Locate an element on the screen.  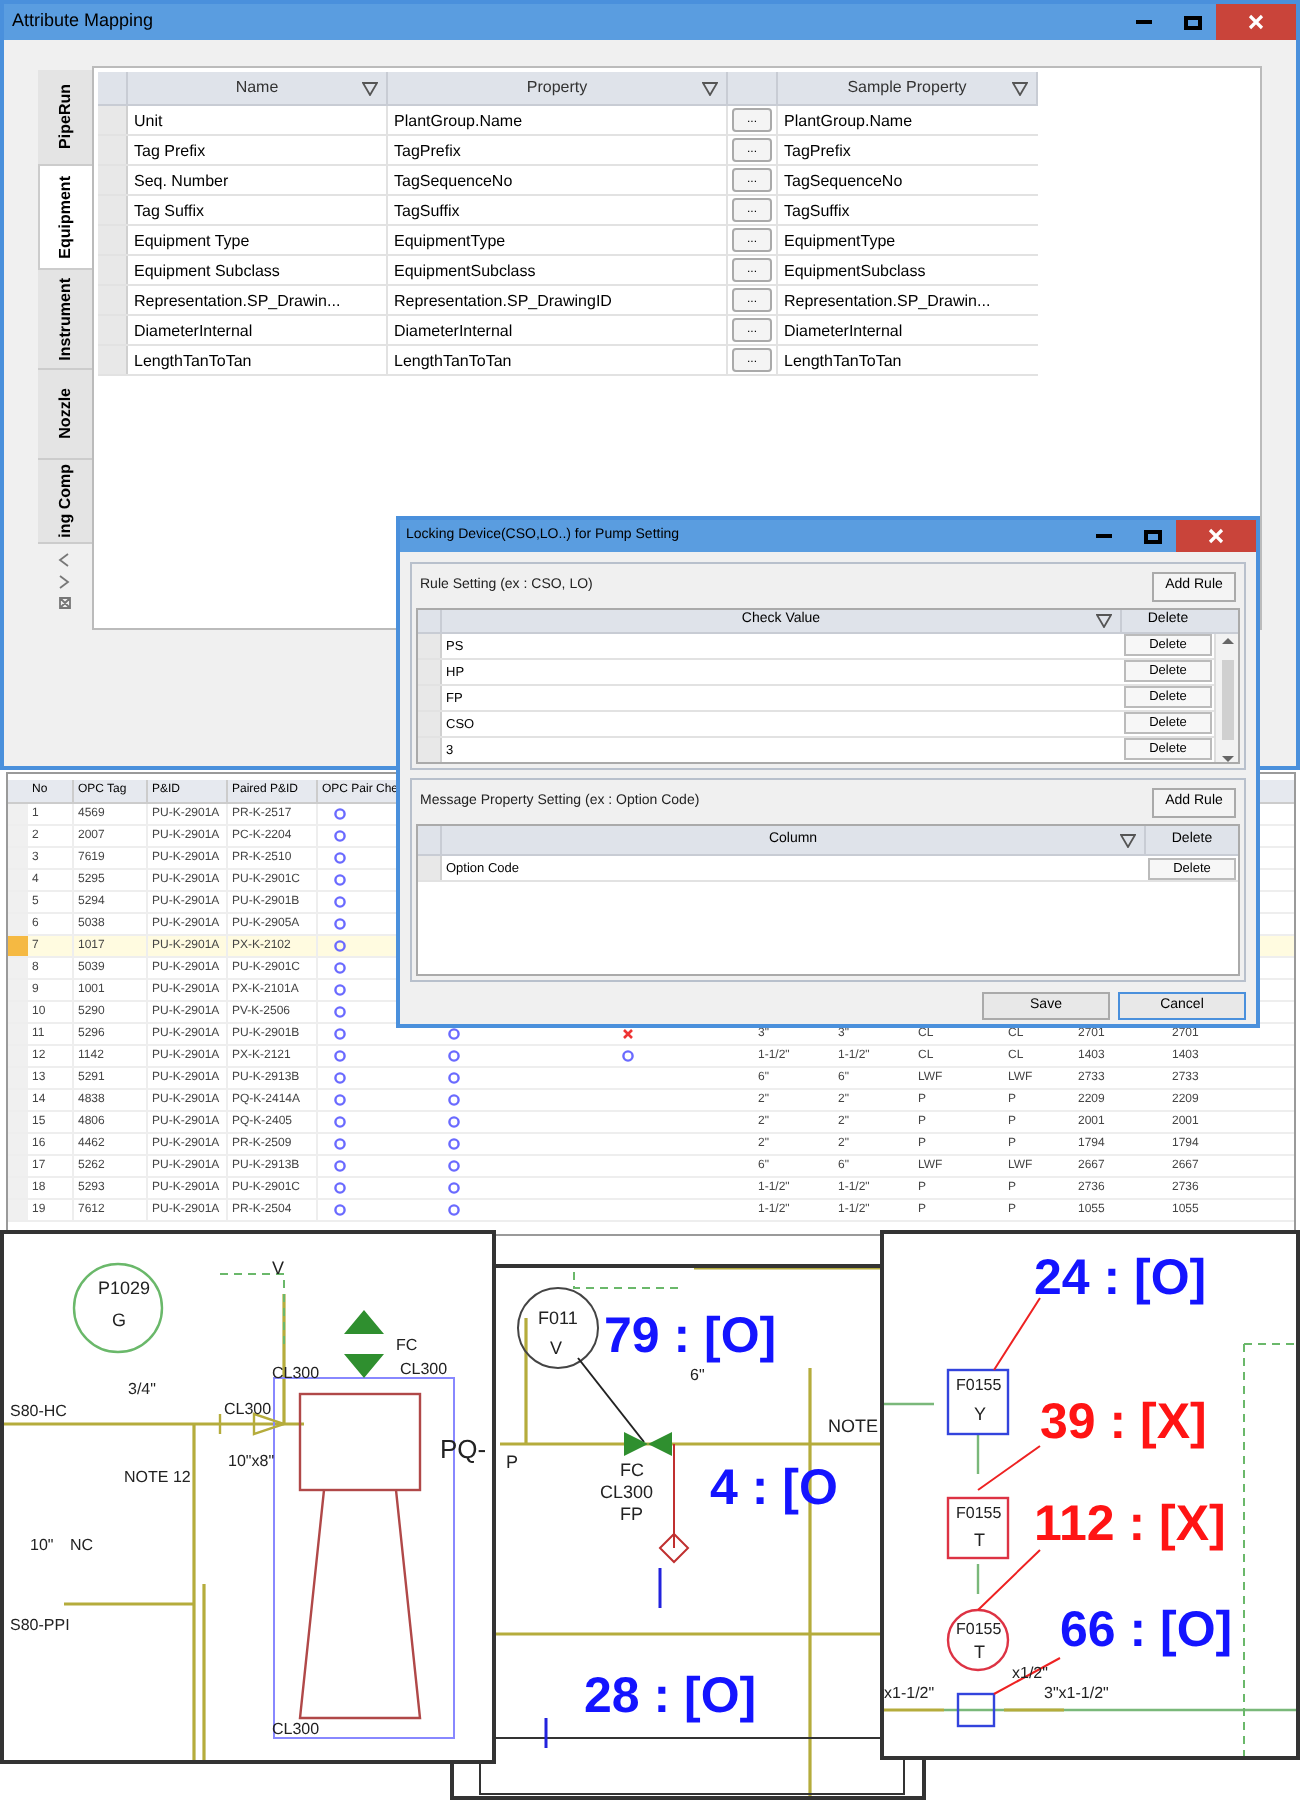
column-header: Property is located at coordinates (558, 88).